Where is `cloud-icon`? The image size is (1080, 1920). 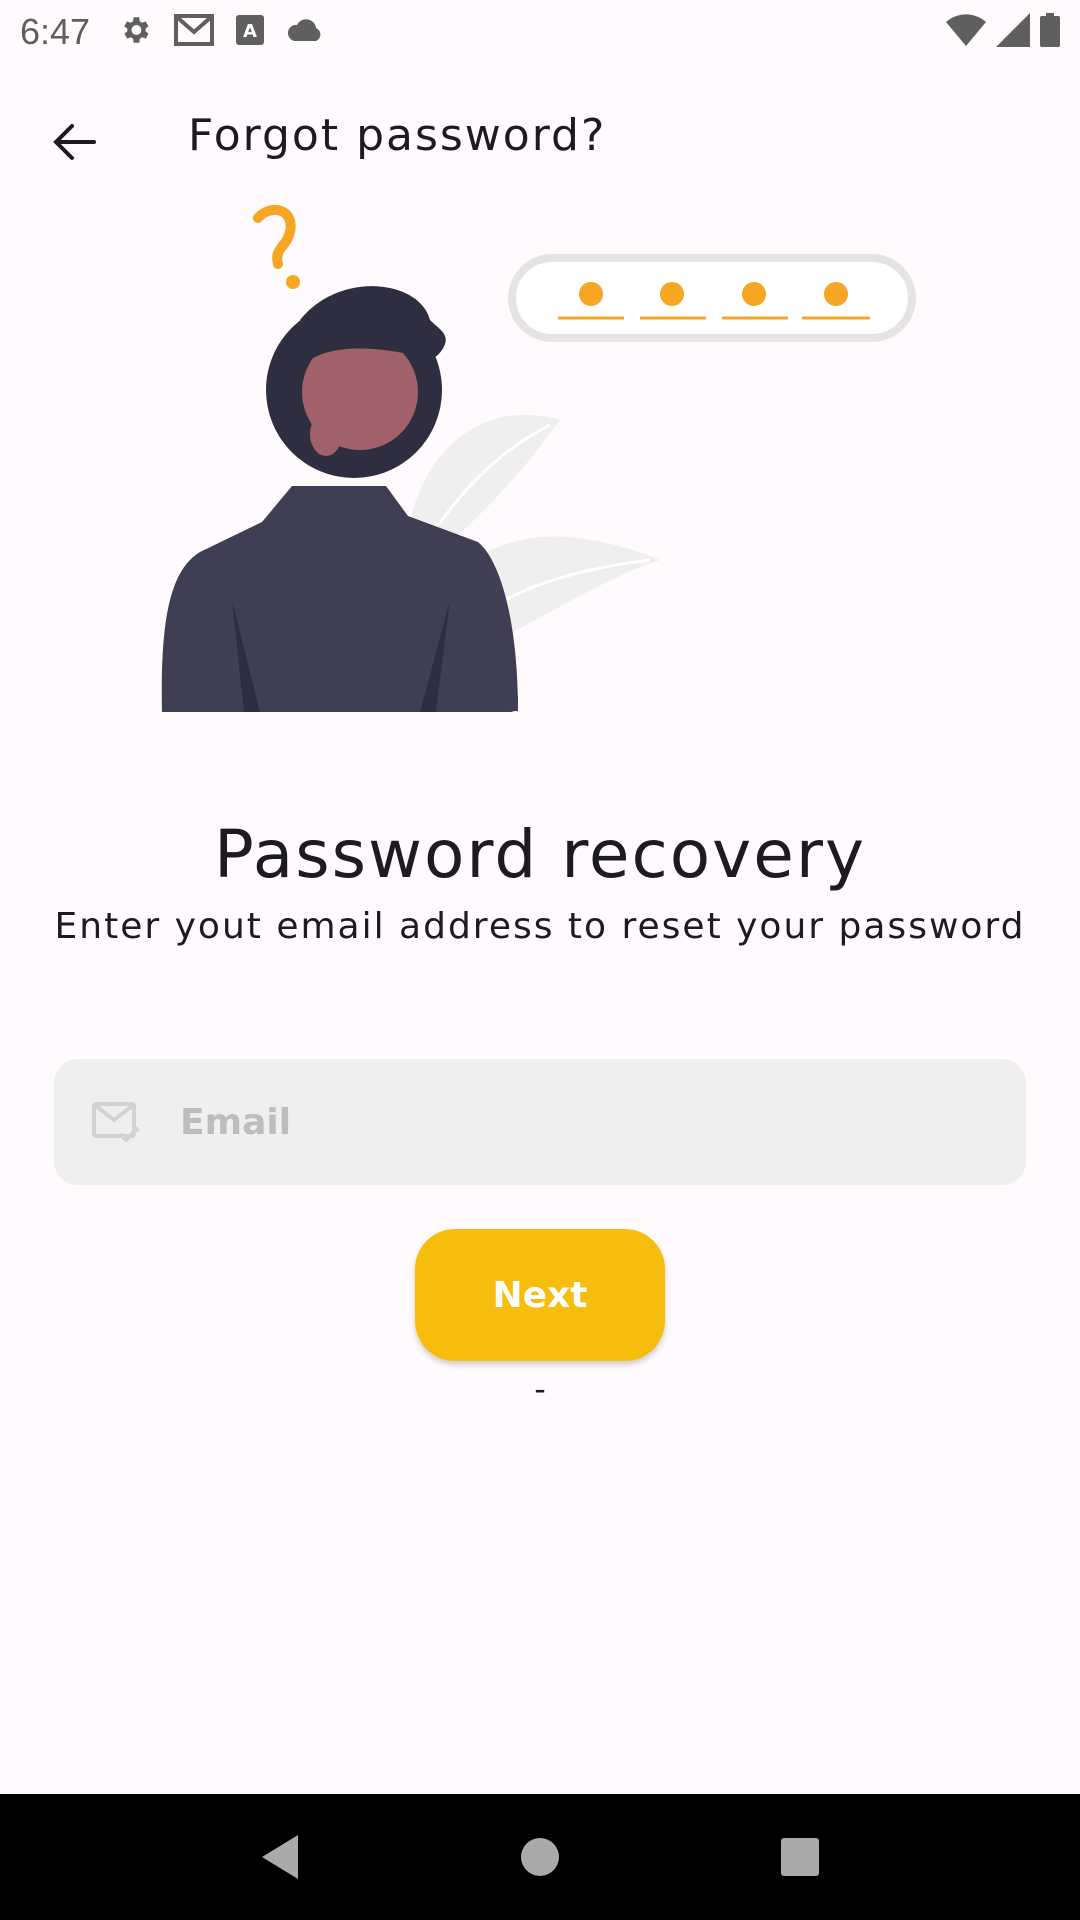 cloud-icon is located at coordinates (305, 32).